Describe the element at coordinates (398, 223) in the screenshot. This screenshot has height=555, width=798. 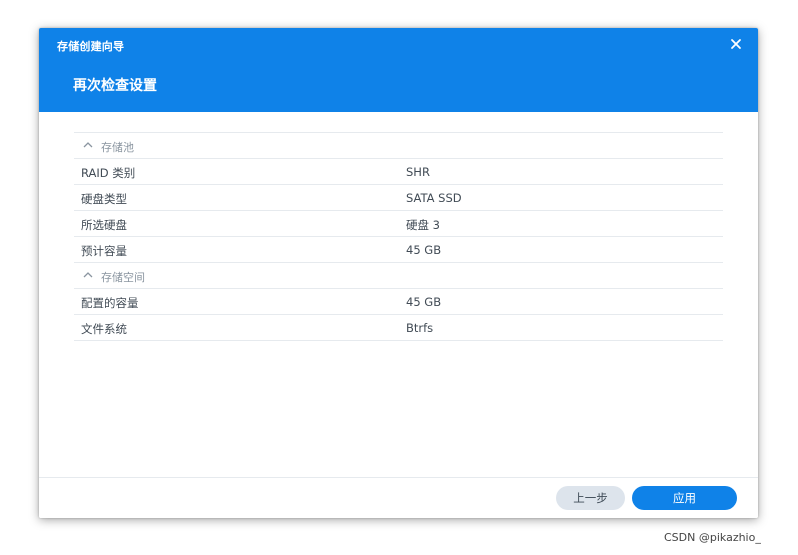
I see `table-row: 所选硬盘 硬盘 3` at that location.